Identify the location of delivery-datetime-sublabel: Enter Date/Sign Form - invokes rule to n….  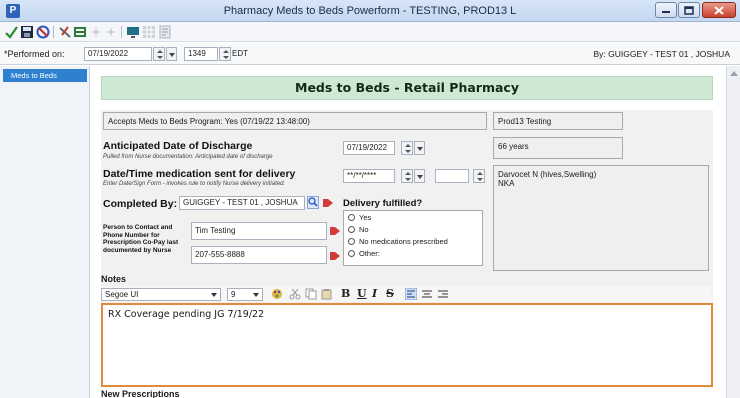
(194, 184).